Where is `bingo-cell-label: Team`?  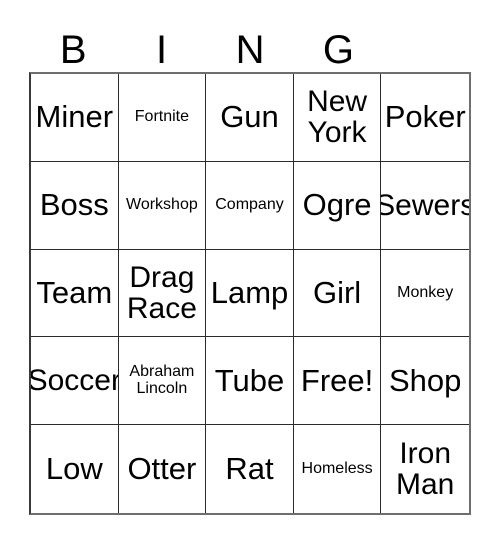
bingo-cell-label: Team is located at coordinates (74, 292).